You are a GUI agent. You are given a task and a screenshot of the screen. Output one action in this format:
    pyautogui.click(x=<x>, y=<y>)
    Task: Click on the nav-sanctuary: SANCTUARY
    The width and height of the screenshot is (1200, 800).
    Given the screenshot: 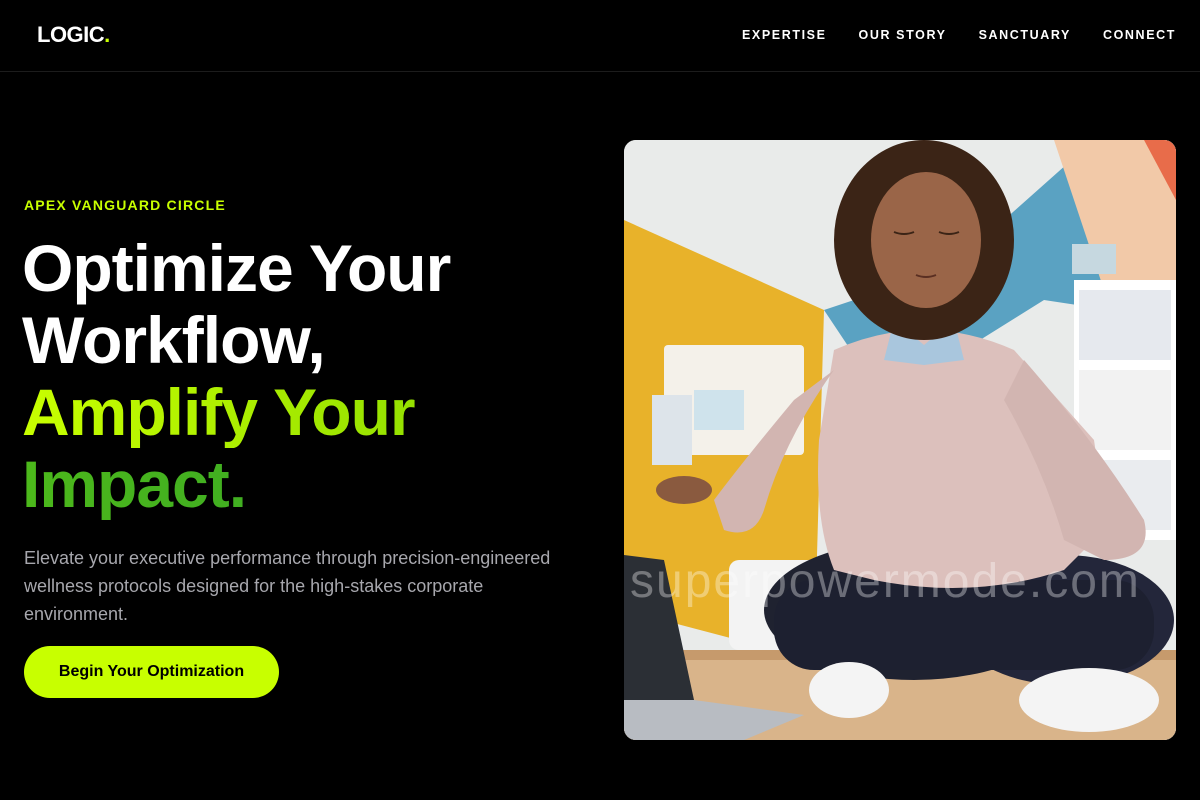 What is the action you would take?
    pyautogui.click(x=1025, y=35)
    